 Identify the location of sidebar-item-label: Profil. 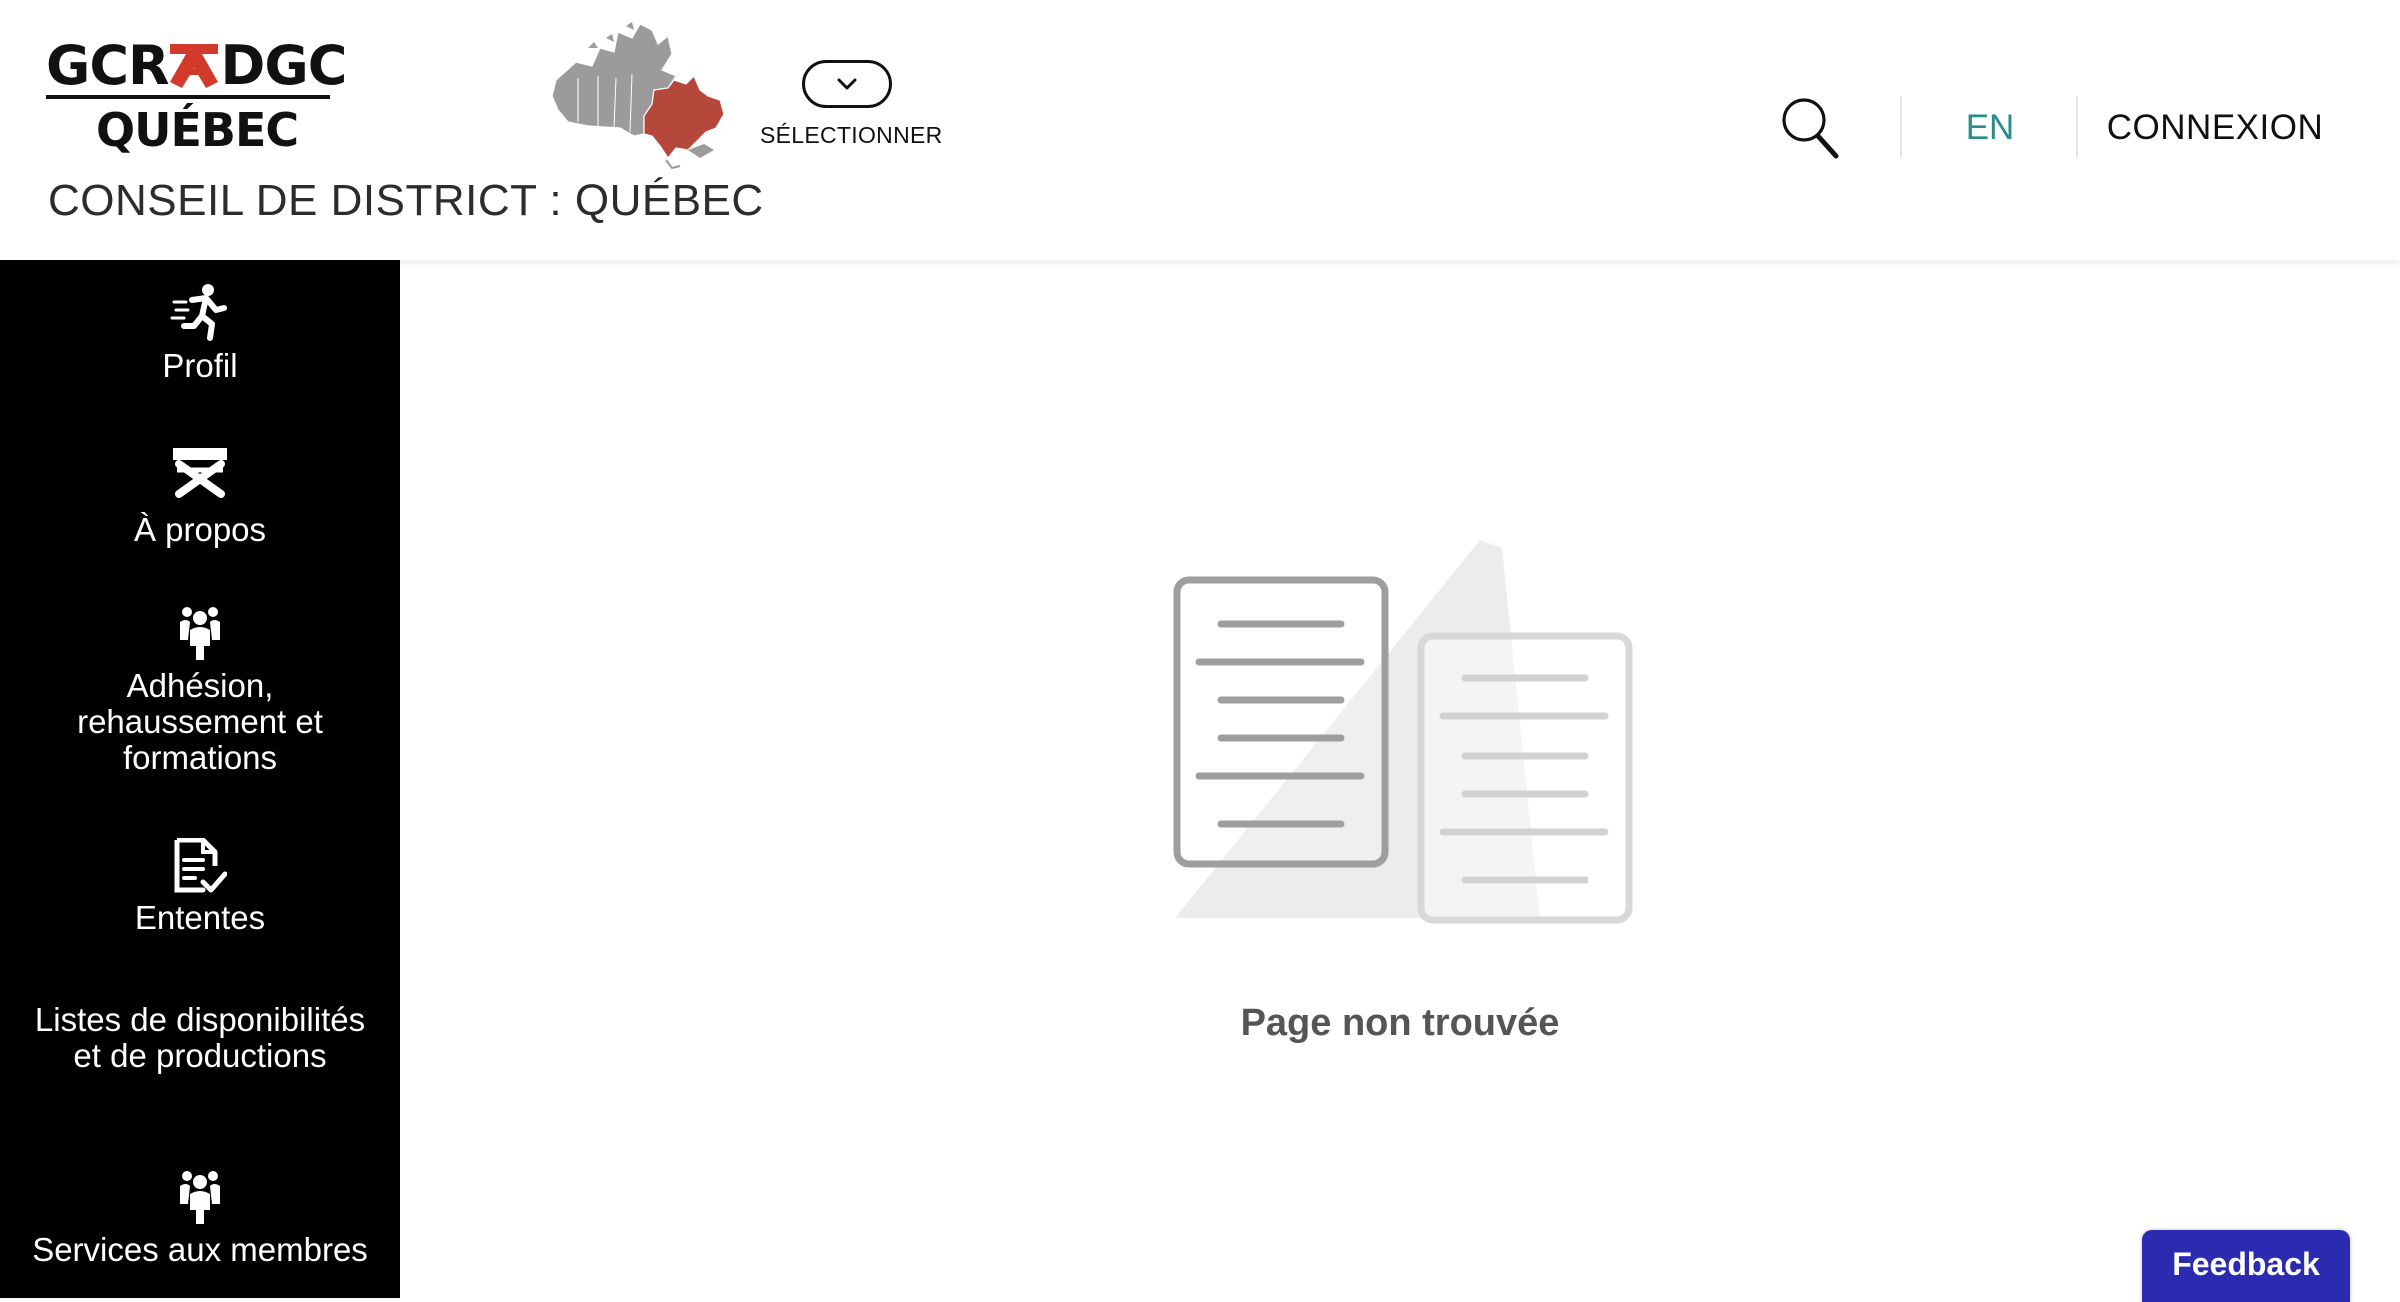
(200, 365).